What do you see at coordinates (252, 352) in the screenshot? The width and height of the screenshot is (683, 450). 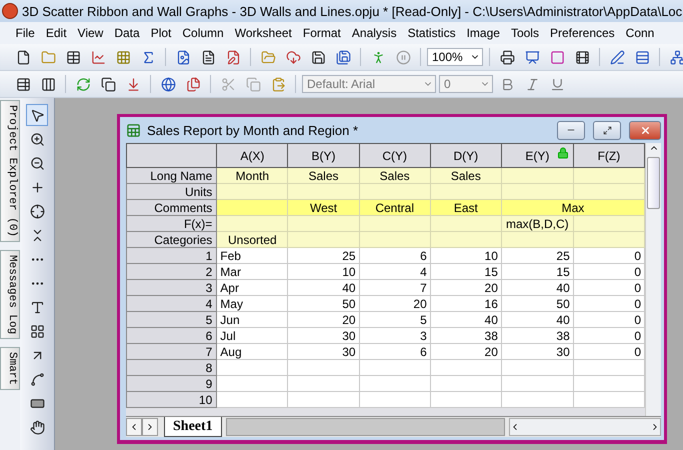 I see `table-cell: Aug` at bounding box center [252, 352].